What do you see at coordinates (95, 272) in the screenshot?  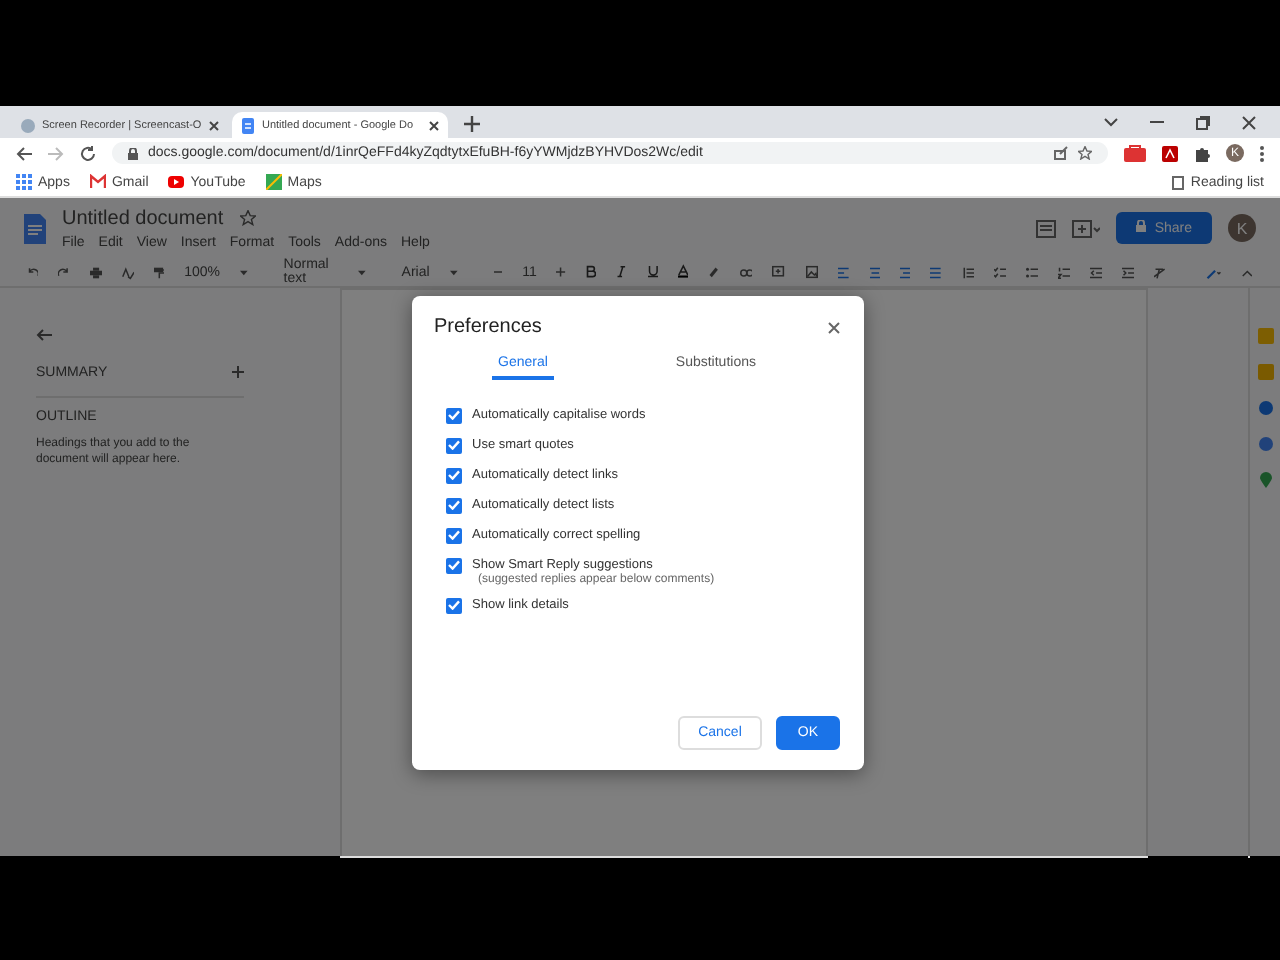 I see `printer-icon` at bounding box center [95, 272].